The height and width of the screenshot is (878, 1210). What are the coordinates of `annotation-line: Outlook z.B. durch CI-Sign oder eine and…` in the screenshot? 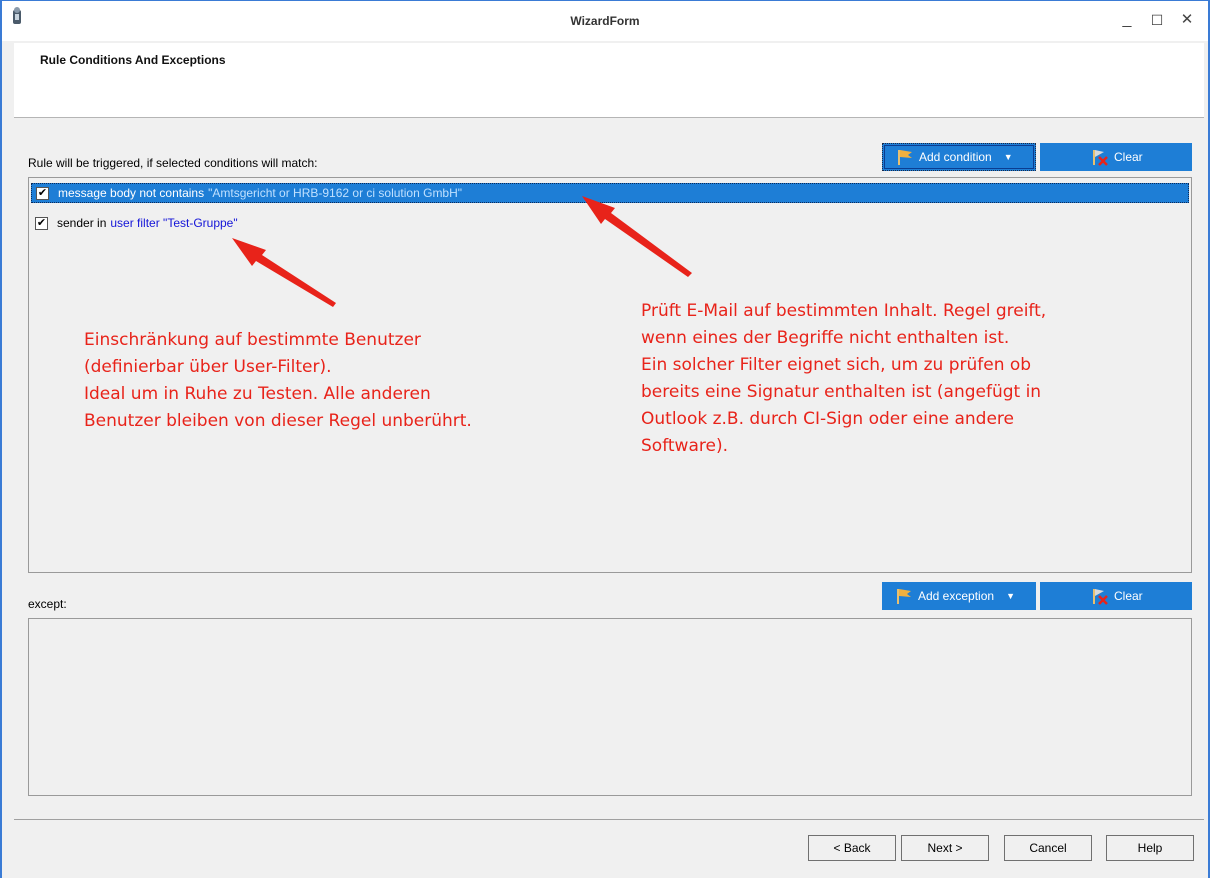 It's located at (827, 419).